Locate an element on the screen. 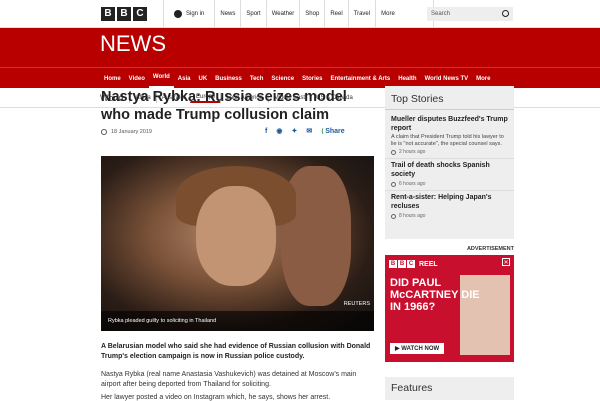  top-nav-shop: Shop is located at coordinates (313, 14).